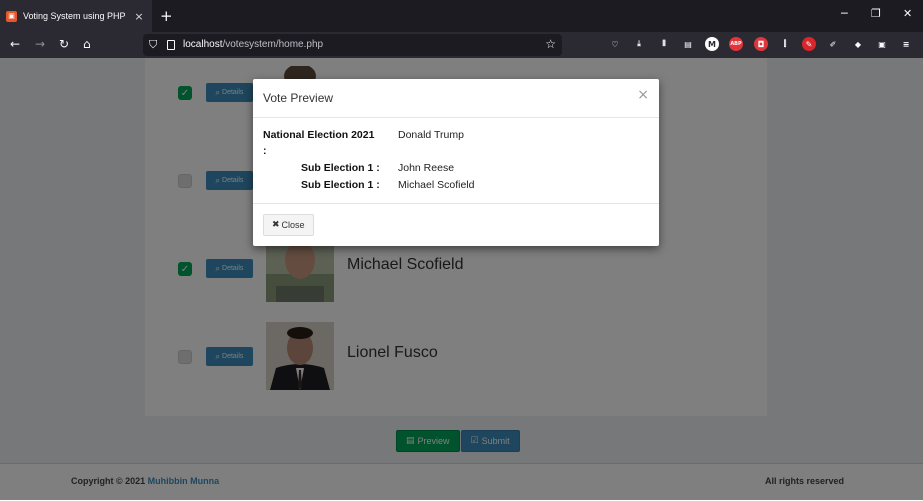 Image resolution: width=923 pixels, height=501 pixels. What do you see at coordinates (664, 44) in the screenshot?
I see `library-icon: ⫴` at bounding box center [664, 44].